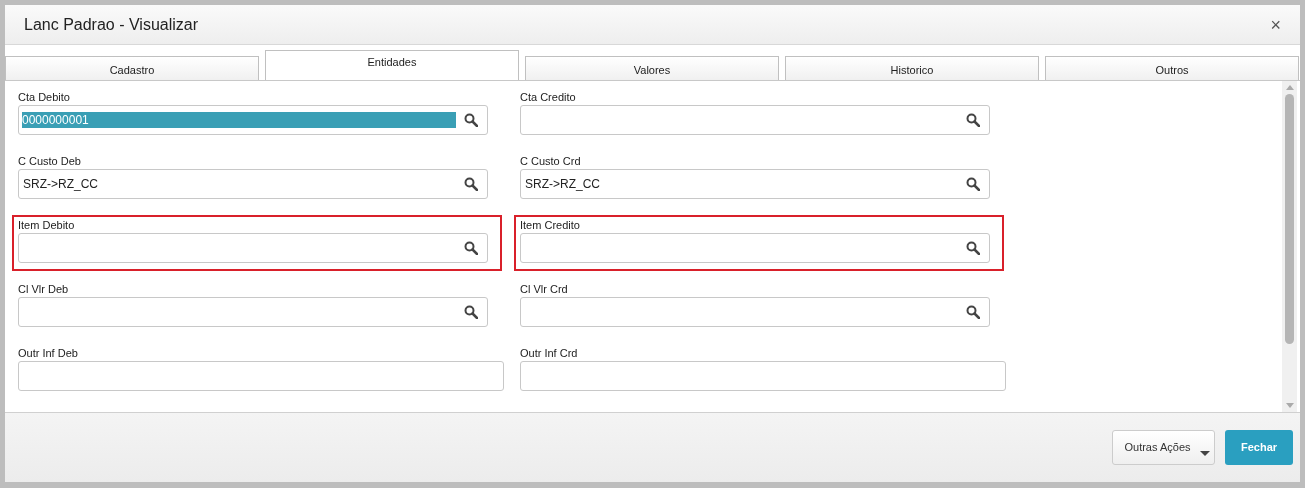 The height and width of the screenshot is (488, 1305). What do you see at coordinates (1172, 68) in the screenshot?
I see `tab: Outros` at bounding box center [1172, 68].